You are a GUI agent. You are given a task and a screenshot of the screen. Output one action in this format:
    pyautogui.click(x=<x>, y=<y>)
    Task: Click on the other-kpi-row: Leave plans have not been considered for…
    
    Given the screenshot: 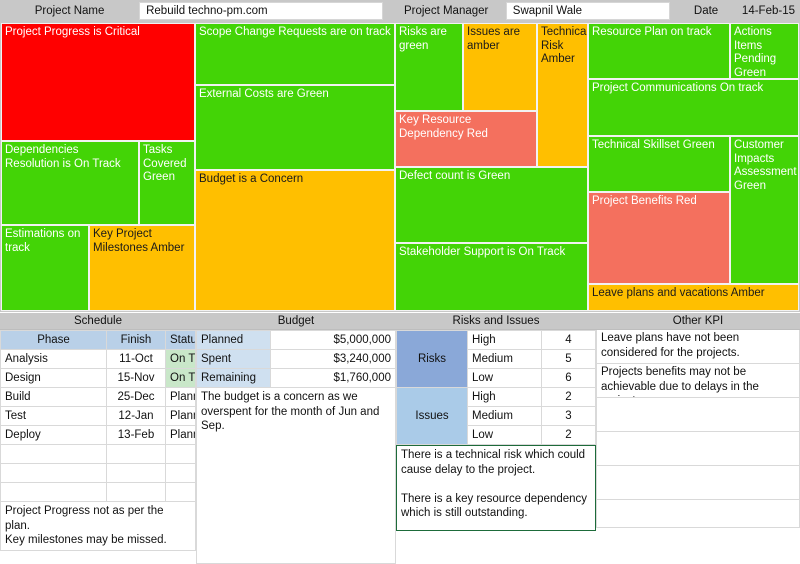 What is the action you would take?
    pyautogui.click(x=698, y=347)
    